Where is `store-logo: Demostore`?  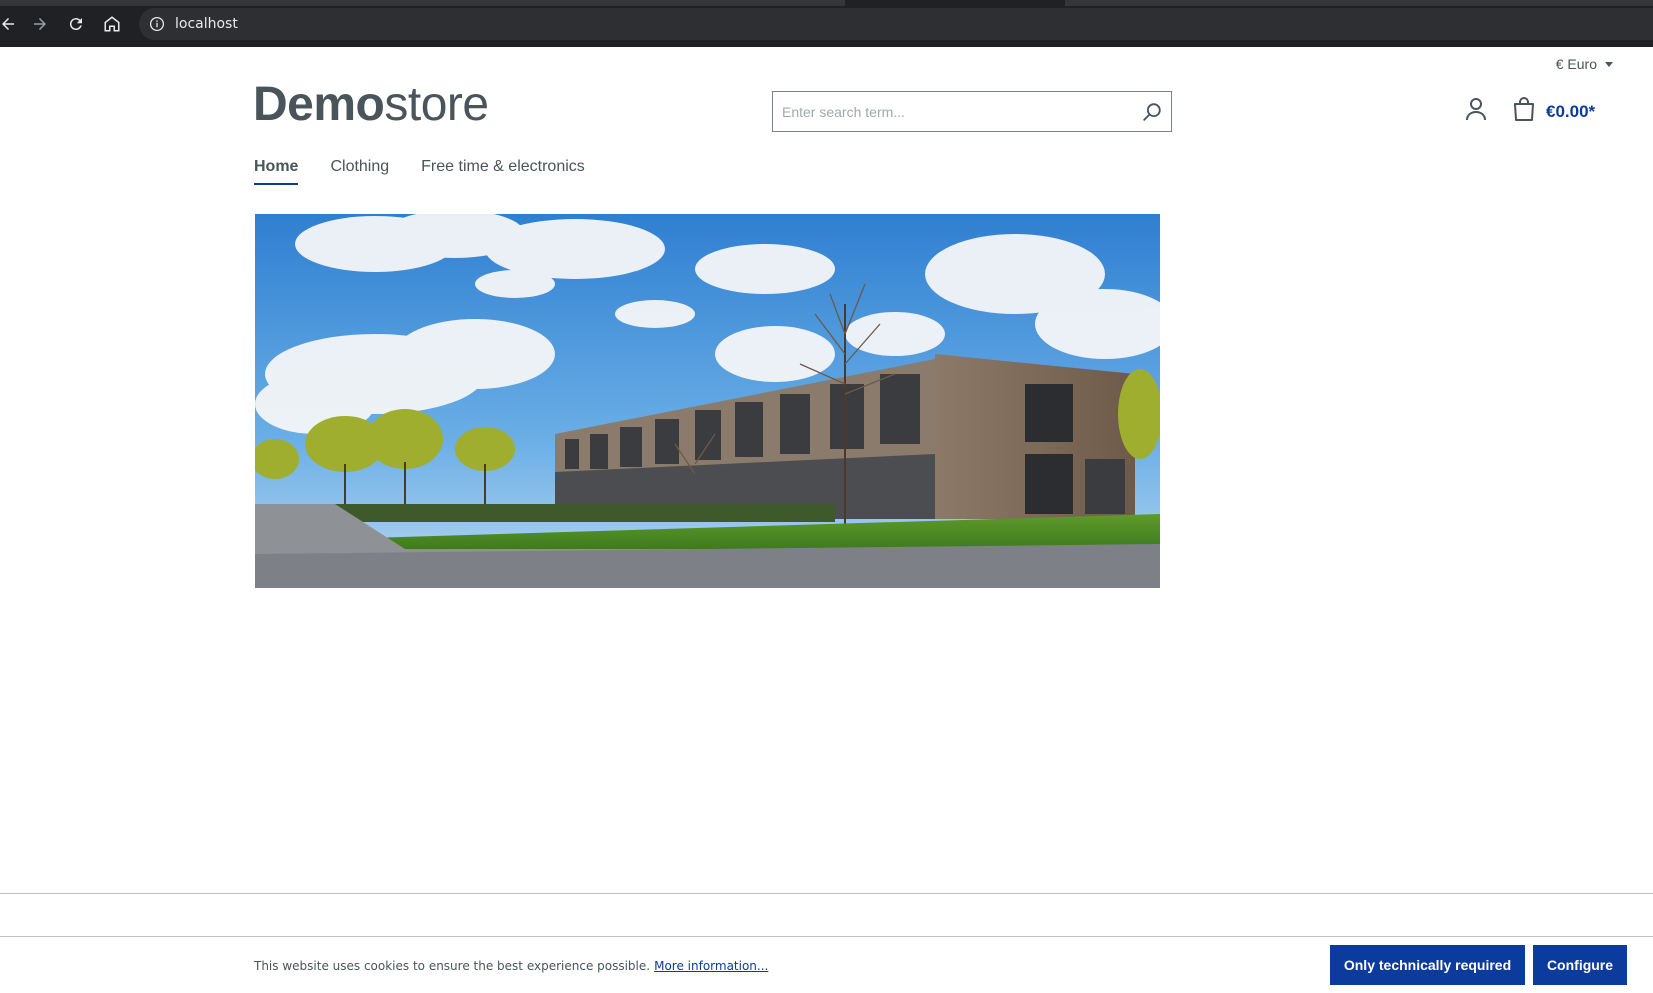
store-logo: Demostore is located at coordinates (371, 105).